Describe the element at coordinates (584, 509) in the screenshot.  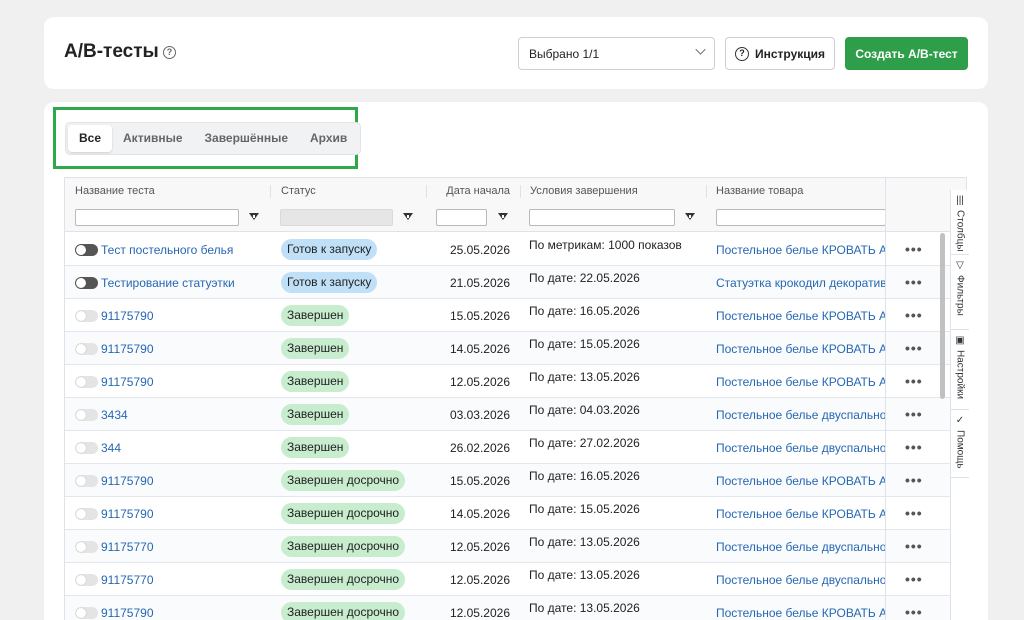
I see `end-condition: По дате: 15.05.2026` at that location.